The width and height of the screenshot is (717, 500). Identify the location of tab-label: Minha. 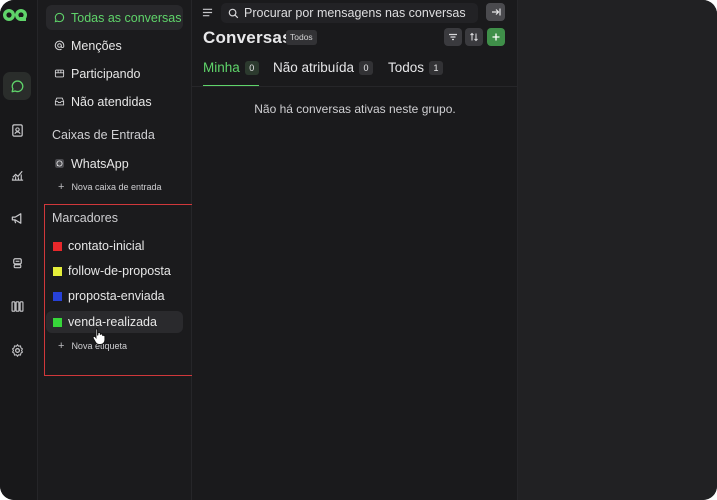
(221, 67).